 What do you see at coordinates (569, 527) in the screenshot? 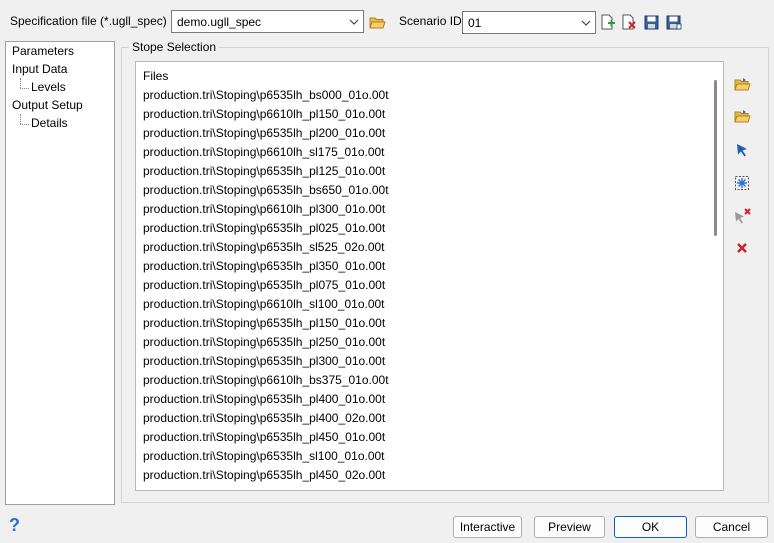
I see `preview-button: Preview` at bounding box center [569, 527].